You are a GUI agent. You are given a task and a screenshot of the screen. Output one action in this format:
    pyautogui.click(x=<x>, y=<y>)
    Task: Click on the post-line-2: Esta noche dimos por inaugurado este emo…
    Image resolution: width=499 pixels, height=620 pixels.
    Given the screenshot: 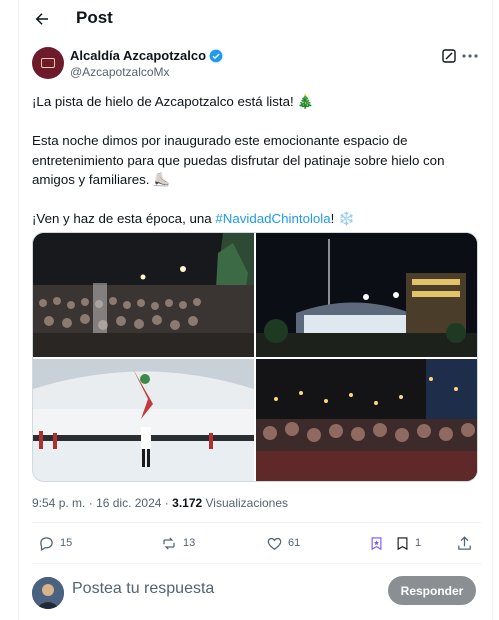 What is the action you would take?
    pyautogui.click(x=238, y=160)
    